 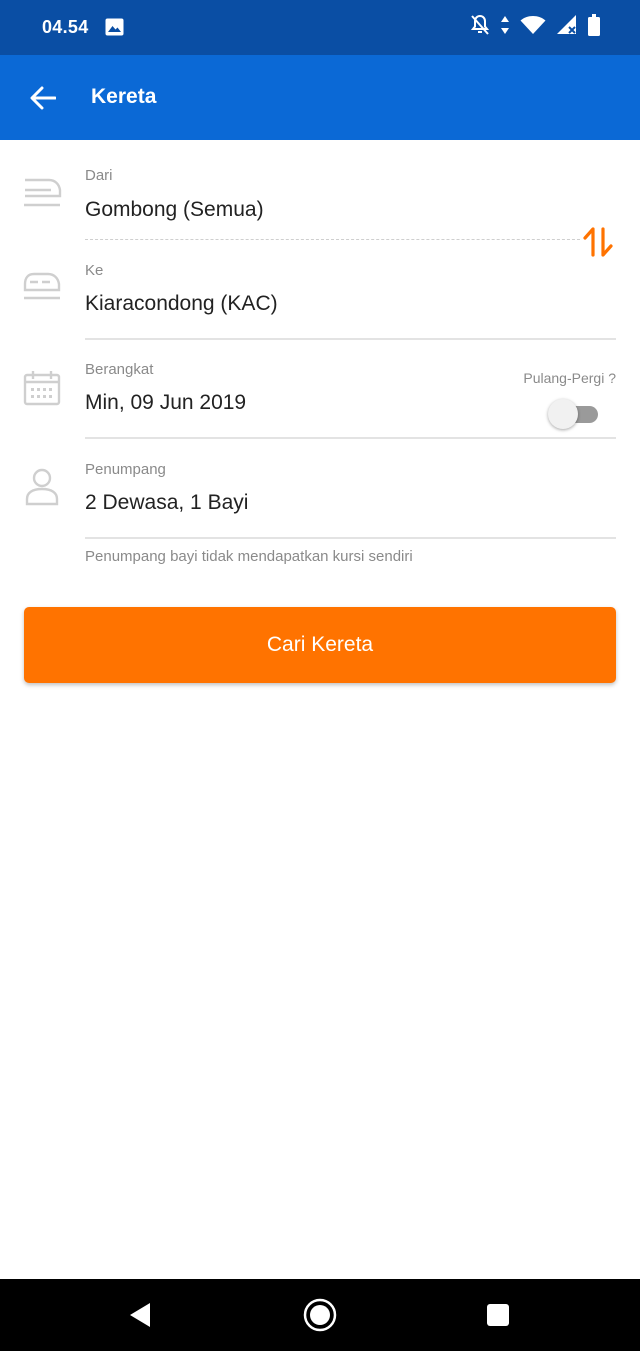 What do you see at coordinates (350, 538) in the screenshot?
I see `passengers-divider` at bounding box center [350, 538].